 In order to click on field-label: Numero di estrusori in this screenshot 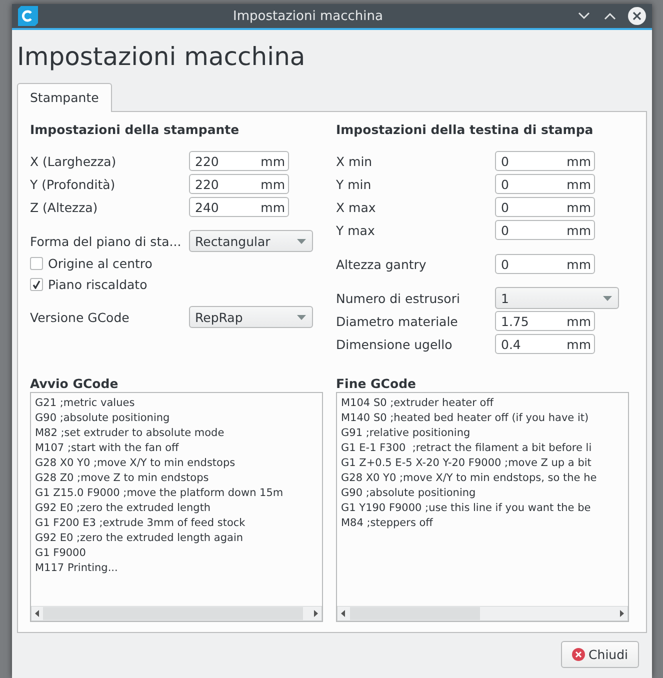, I will do `click(398, 298)`.